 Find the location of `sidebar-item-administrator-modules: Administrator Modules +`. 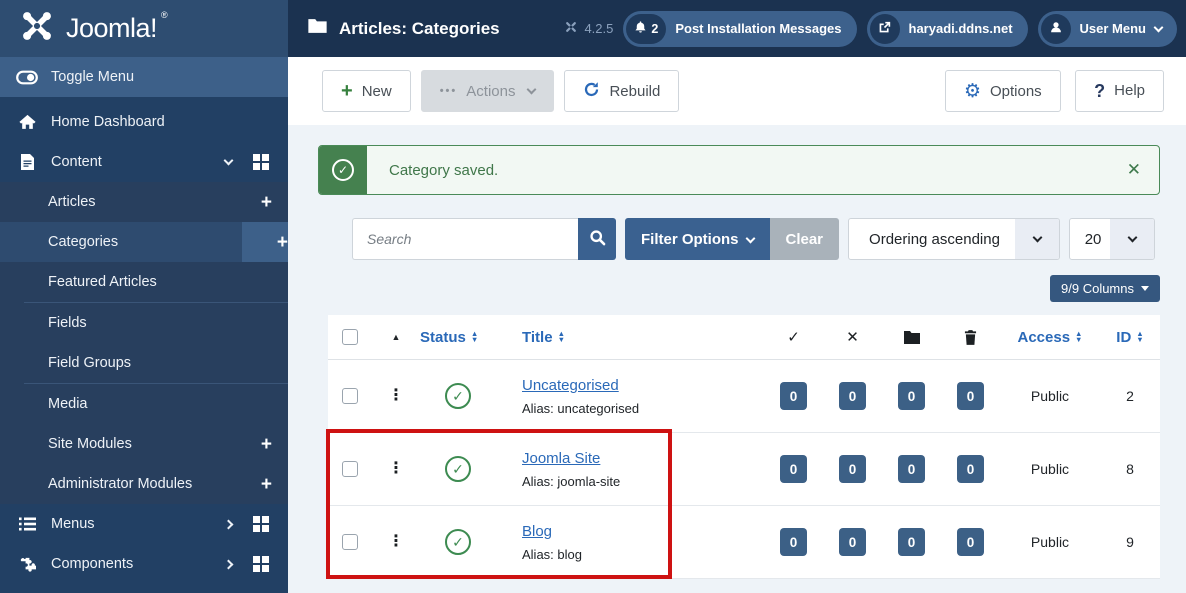

sidebar-item-administrator-modules: Administrator Modules + is located at coordinates (144, 484).